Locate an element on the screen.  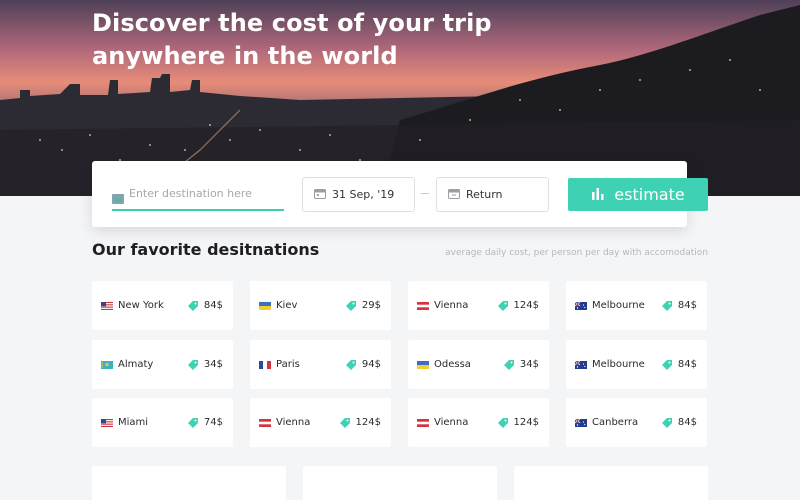
date-separator is located at coordinates (425, 193).